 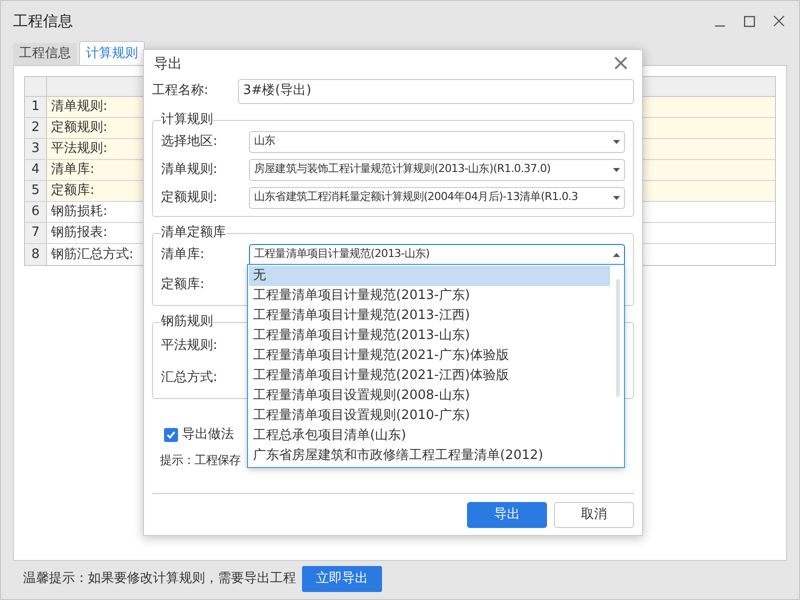 What do you see at coordinates (594, 515) in the screenshot?
I see `cancel-button: 取消` at bounding box center [594, 515].